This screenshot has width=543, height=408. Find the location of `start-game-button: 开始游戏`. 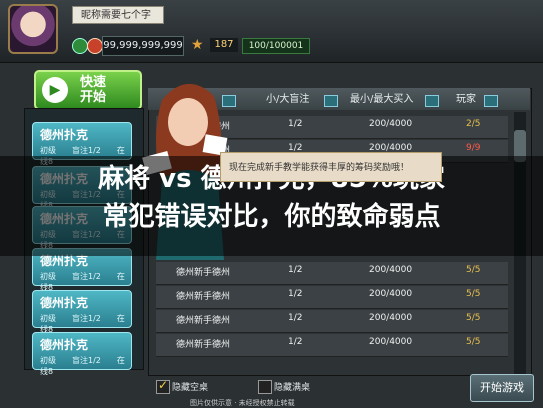

start-game-button: 开始游戏 is located at coordinates (502, 388).